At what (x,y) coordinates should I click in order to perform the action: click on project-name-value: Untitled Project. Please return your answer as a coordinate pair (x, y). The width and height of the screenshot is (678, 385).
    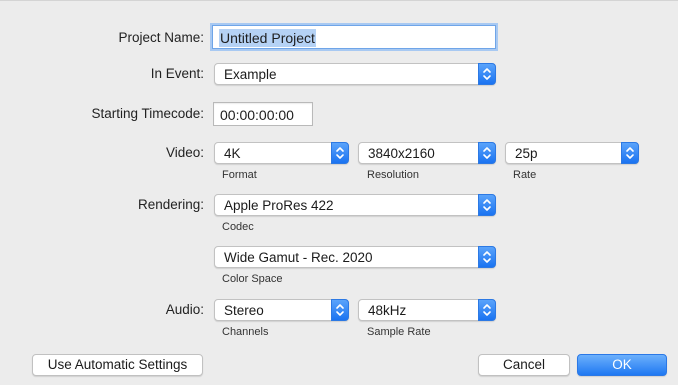
    Looking at the image, I should click on (267, 38).